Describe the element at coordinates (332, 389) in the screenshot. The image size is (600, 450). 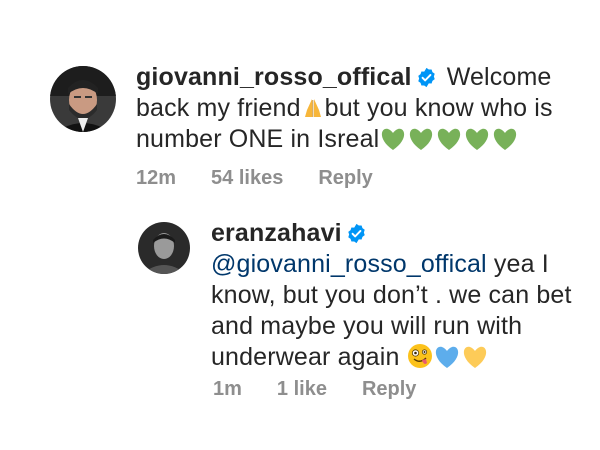
I see `comment-meta: 1m 1 like Reply` at that location.